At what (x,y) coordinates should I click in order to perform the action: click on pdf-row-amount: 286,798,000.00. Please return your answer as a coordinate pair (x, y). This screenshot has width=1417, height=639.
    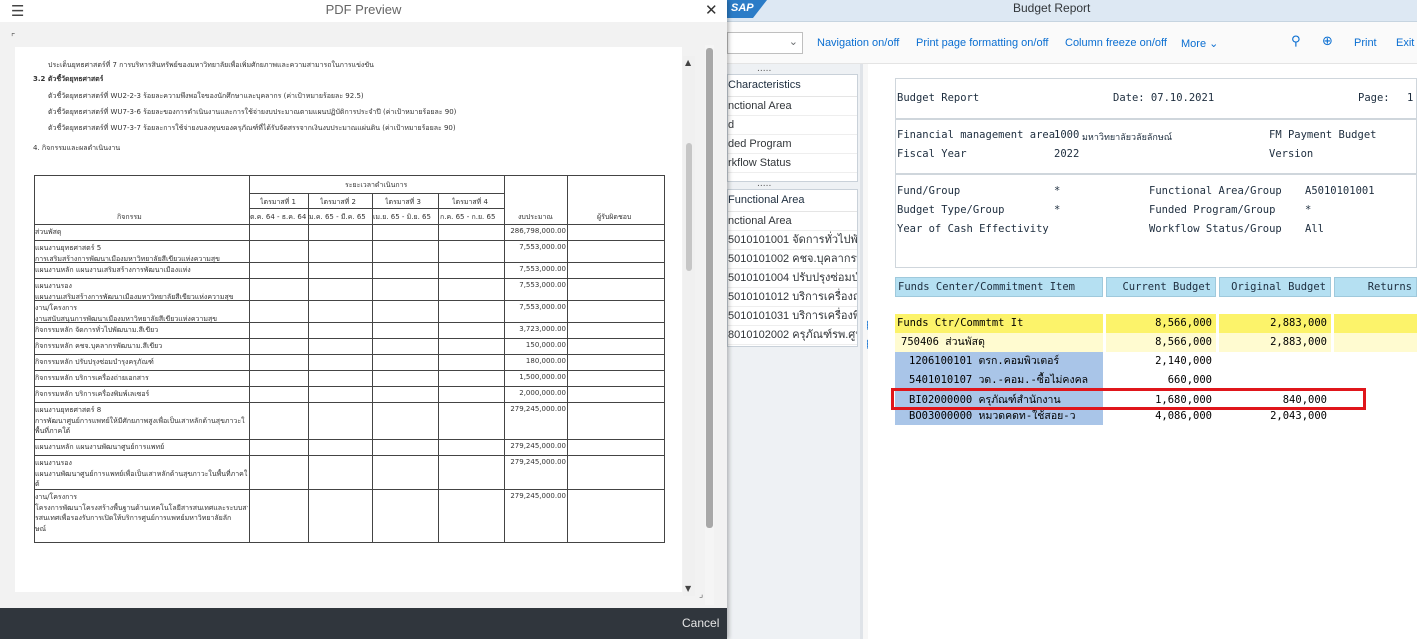
    Looking at the image, I should click on (538, 231).